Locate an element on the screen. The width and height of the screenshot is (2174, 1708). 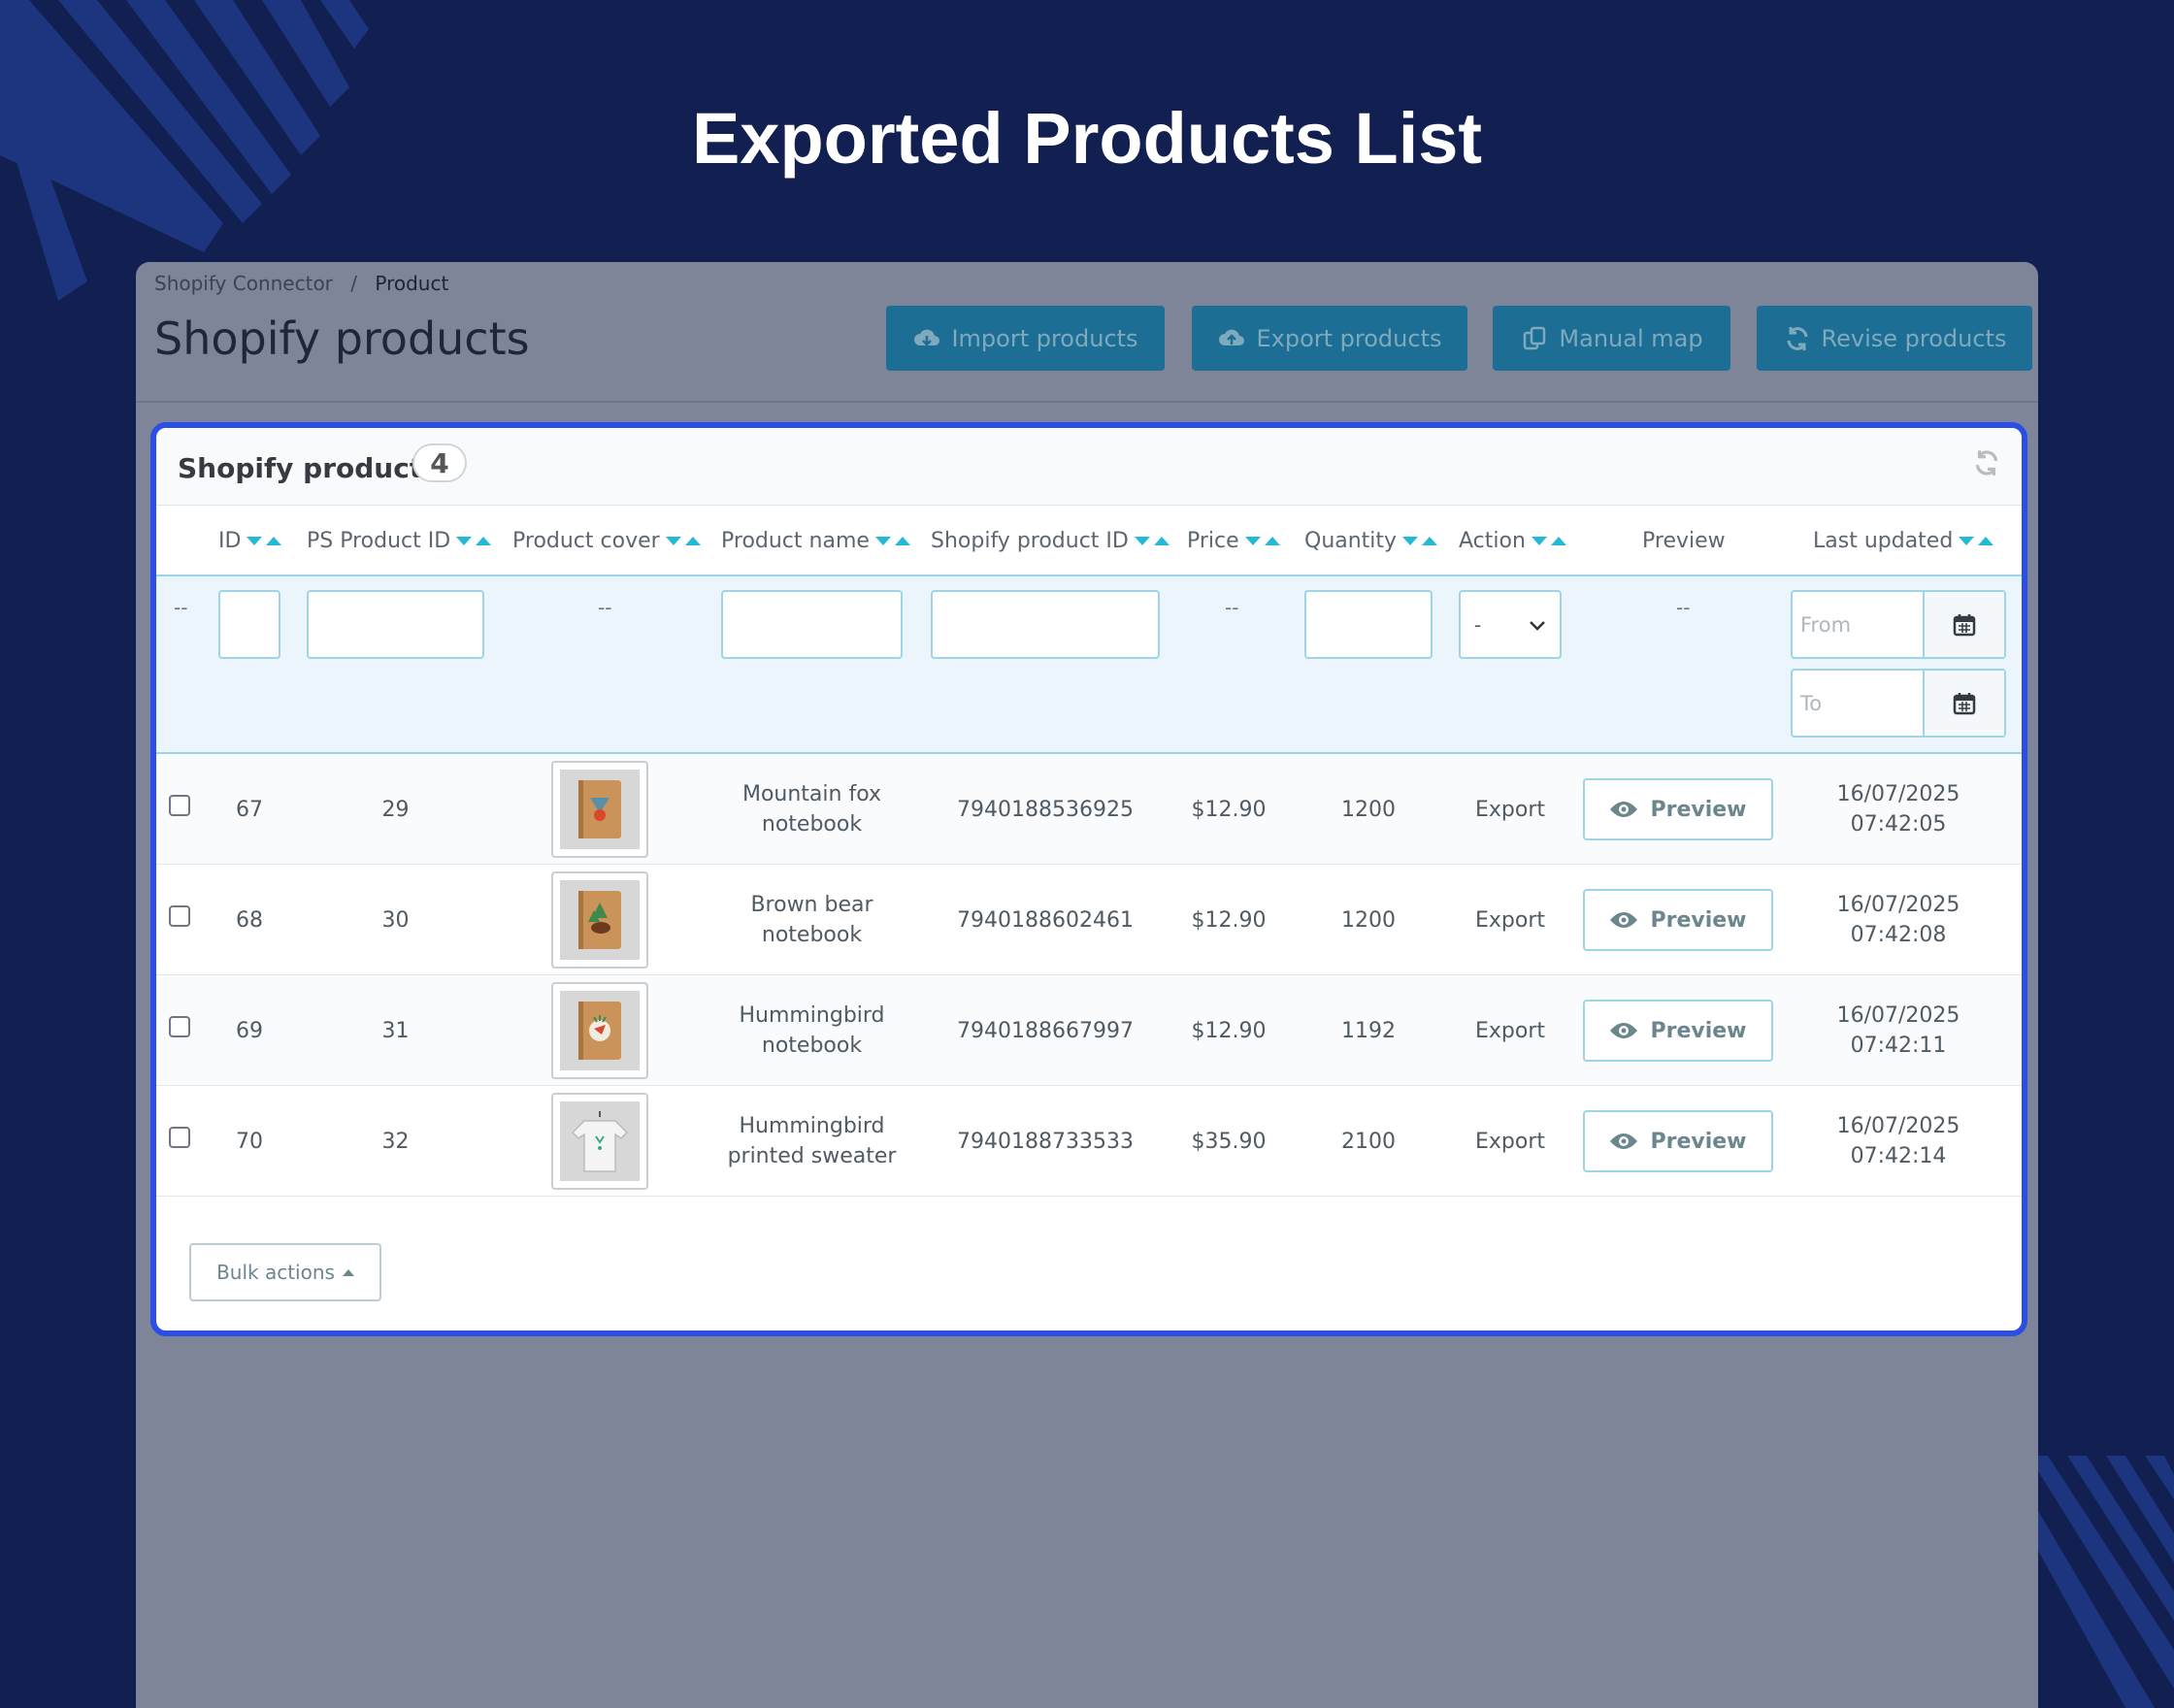
cell-last-updated: 16/07/2025 07:42:08 is located at coordinates (1898, 920).